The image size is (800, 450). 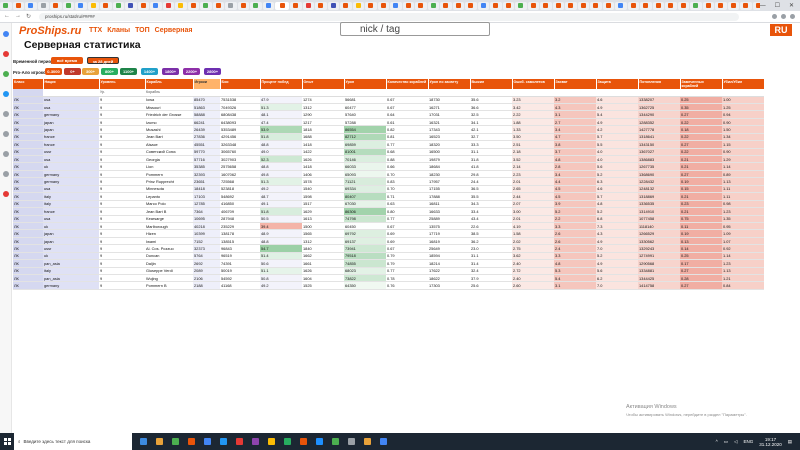 I want to click on column-header: Защита, so click(x=617, y=84).